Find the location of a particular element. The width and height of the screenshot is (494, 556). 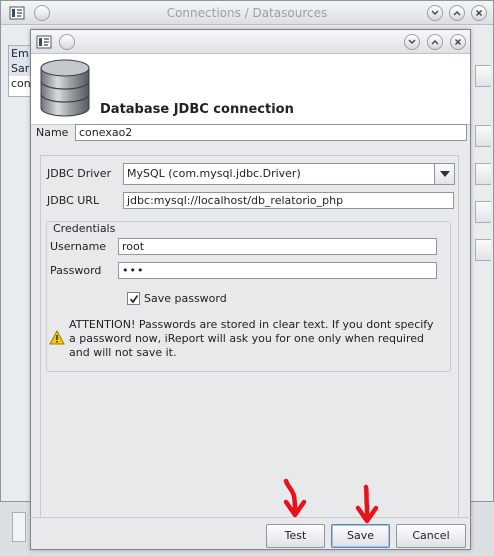

warning-icon is located at coordinates (57, 337).